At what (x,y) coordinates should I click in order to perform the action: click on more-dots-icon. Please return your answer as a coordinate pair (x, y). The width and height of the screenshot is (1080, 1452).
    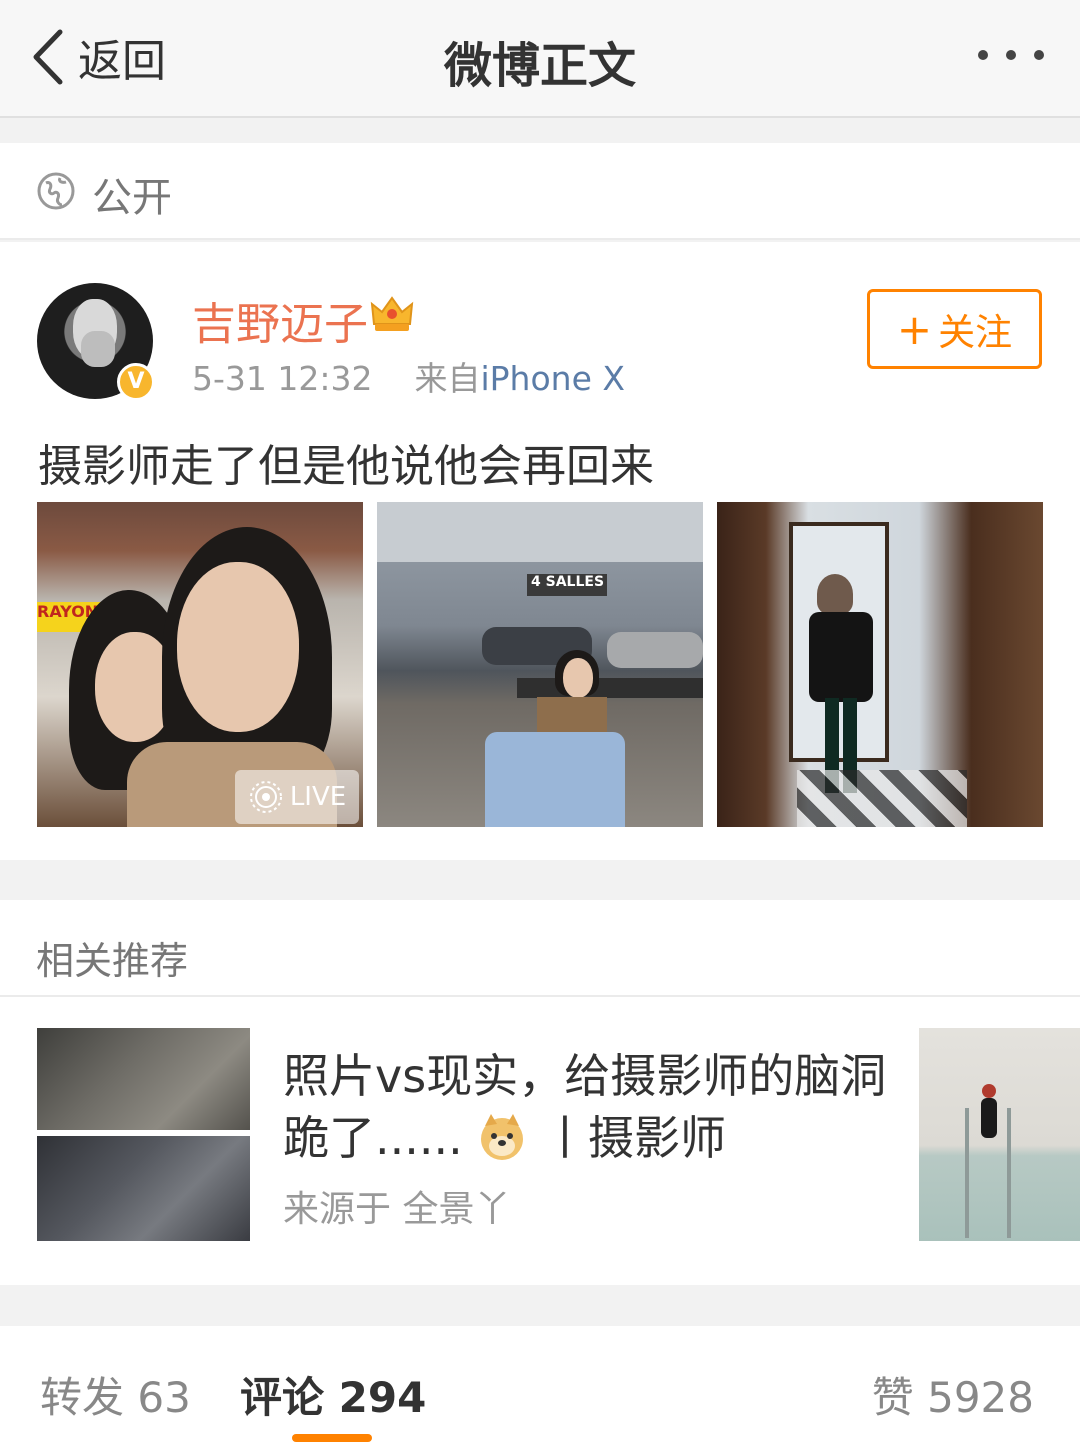
    Looking at the image, I should click on (1011, 55).